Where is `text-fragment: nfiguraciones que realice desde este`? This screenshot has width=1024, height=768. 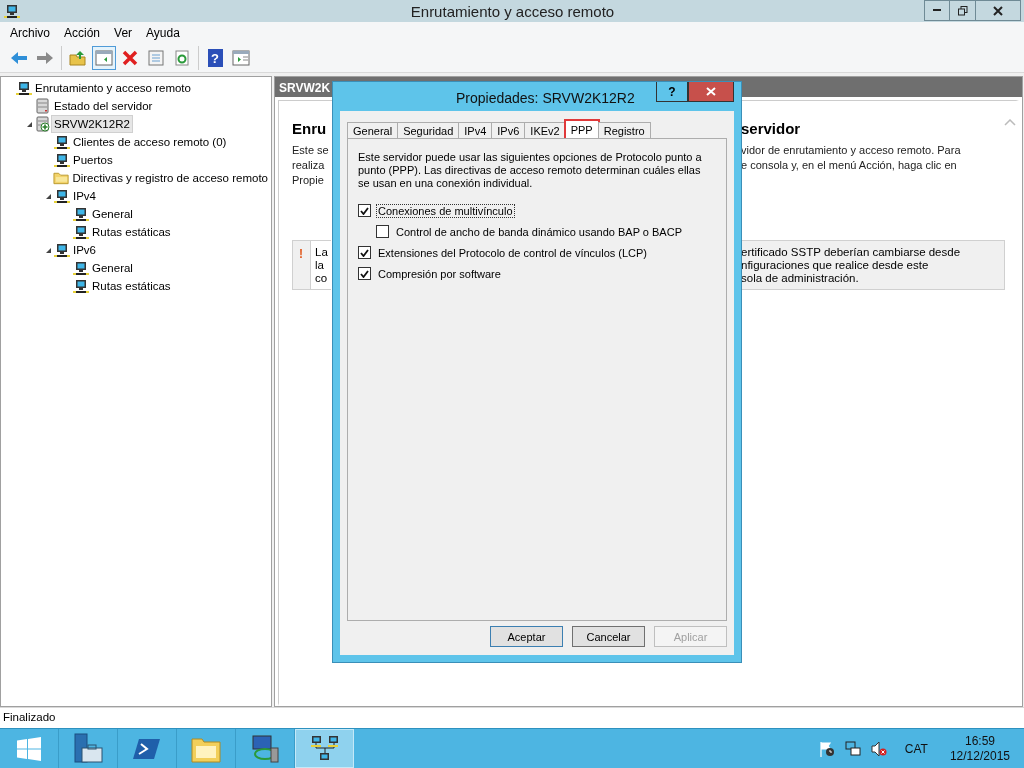
text-fragment: nfiguraciones que realice desde este is located at coordinates (835, 265).